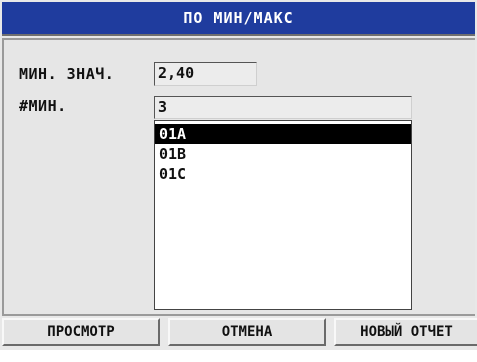 The image size is (477, 362). I want to click on min-count-label: #МИН., so click(43, 106).